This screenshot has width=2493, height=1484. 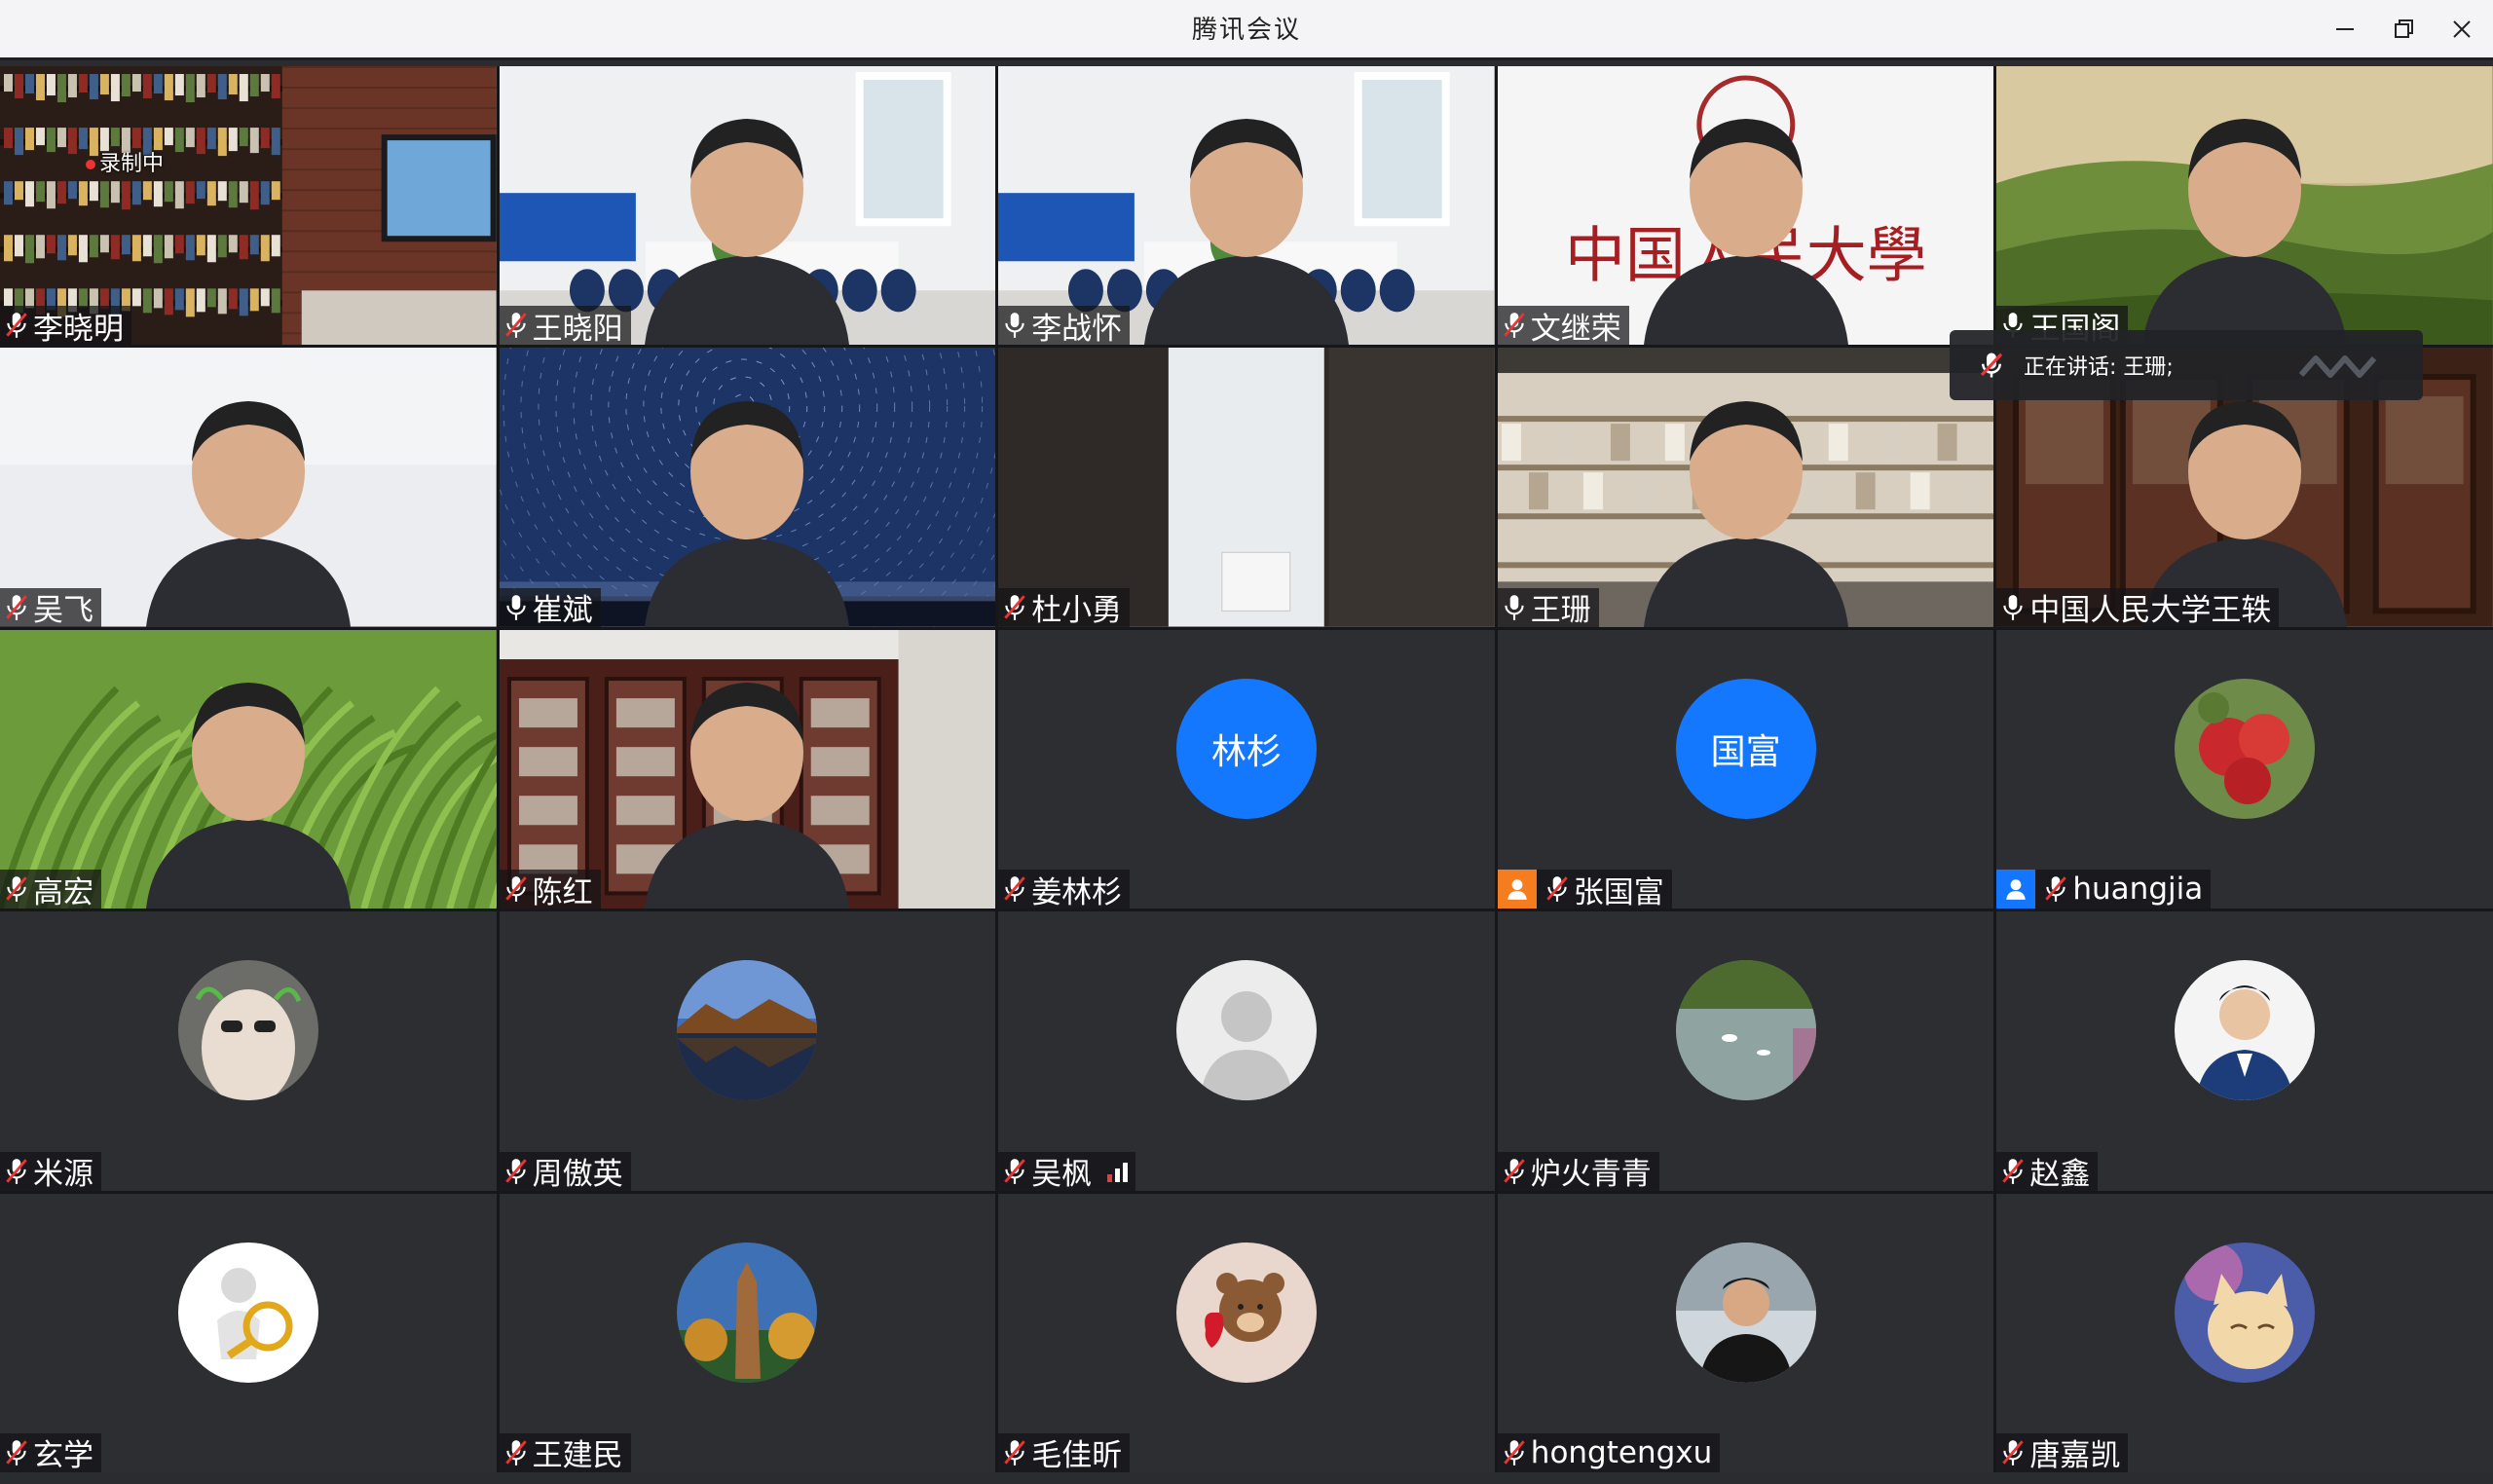 What do you see at coordinates (748, 206) in the screenshot?
I see `participant-tile: 王晓阳` at bounding box center [748, 206].